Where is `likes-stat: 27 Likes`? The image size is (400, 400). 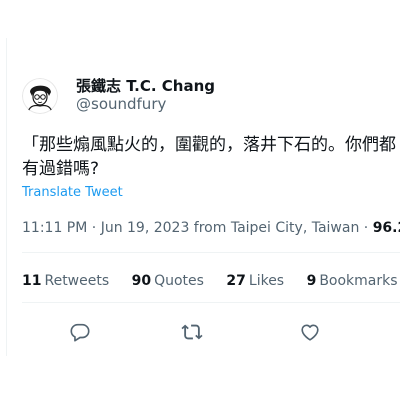
likes-stat: 27 Likes is located at coordinates (255, 281).